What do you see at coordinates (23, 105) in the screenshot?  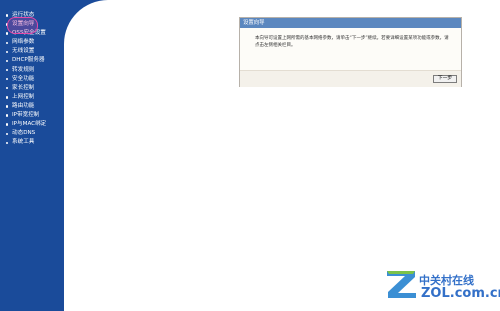 I see `sidebar-item-label: 路由功能` at bounding box center [23, 105].